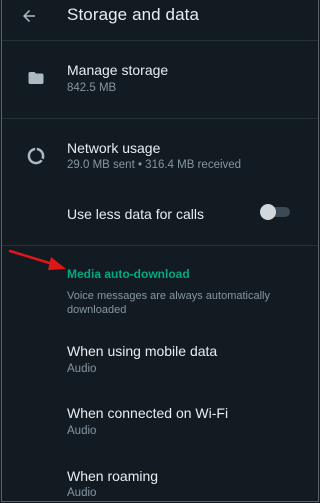  What do you see at coordinates (148, 413) in the screenshot?
I see `wifi-title: When connected on Wi-Fi` at bounding box center [148, 413].